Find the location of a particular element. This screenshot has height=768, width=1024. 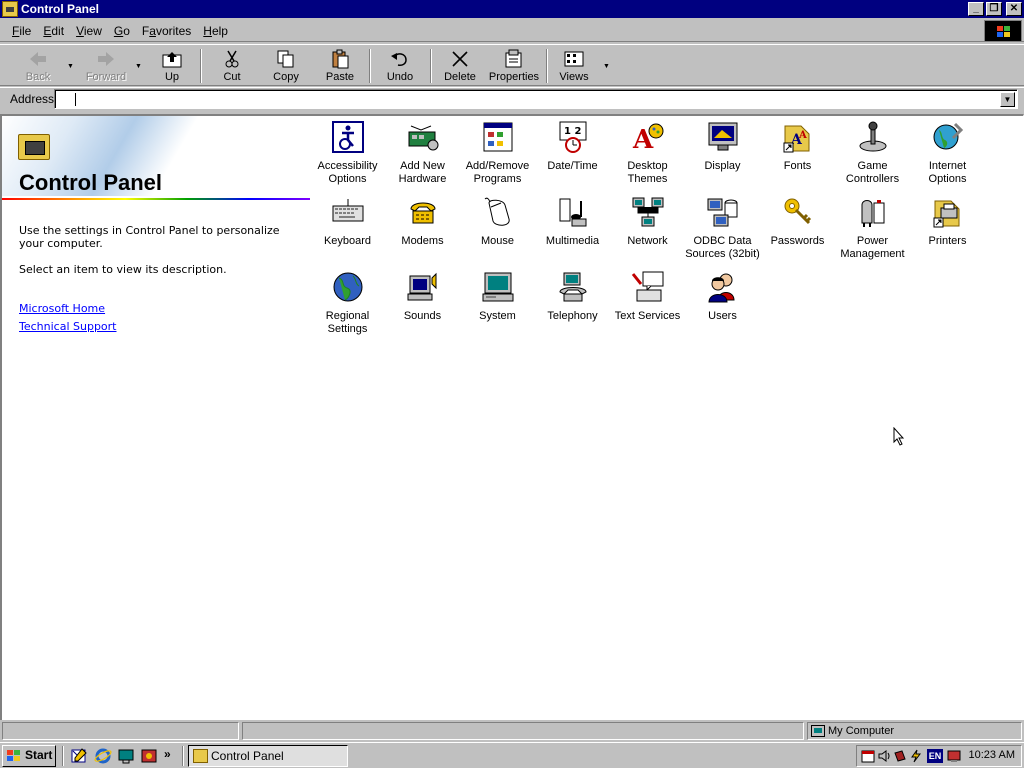

pane-hint: Select an item to view its description. is located at coordinates (123, 269).